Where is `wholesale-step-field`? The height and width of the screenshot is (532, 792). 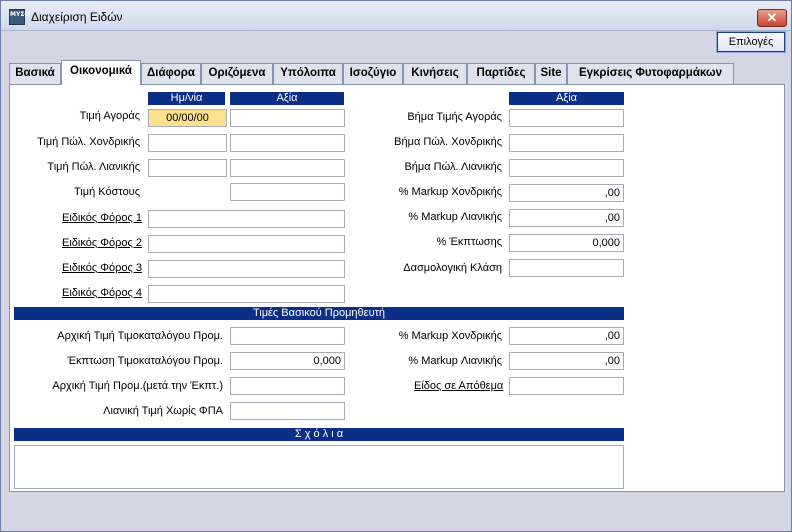 wholesale-step-field is located at coordinates (566, 143).